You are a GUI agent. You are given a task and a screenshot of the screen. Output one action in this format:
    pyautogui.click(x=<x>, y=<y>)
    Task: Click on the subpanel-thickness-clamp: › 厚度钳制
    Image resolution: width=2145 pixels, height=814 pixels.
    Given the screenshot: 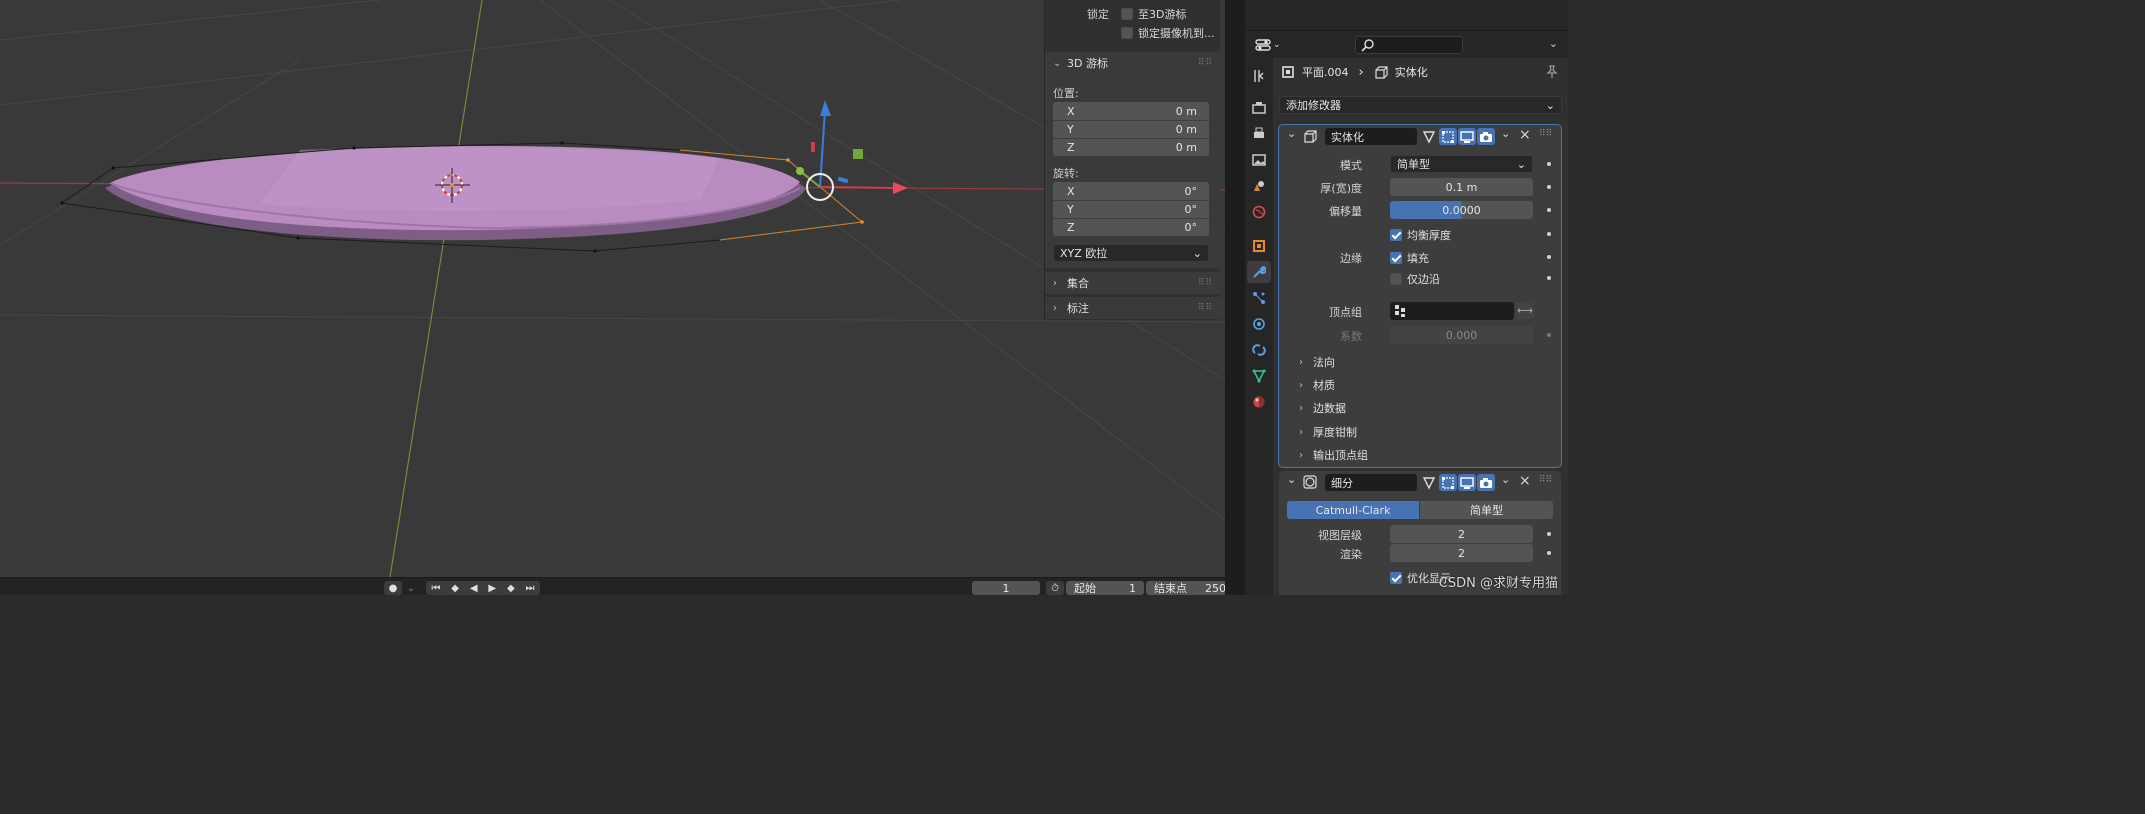 What is the action you would take?
    pyautogui.click(x=1328, y=432)
    